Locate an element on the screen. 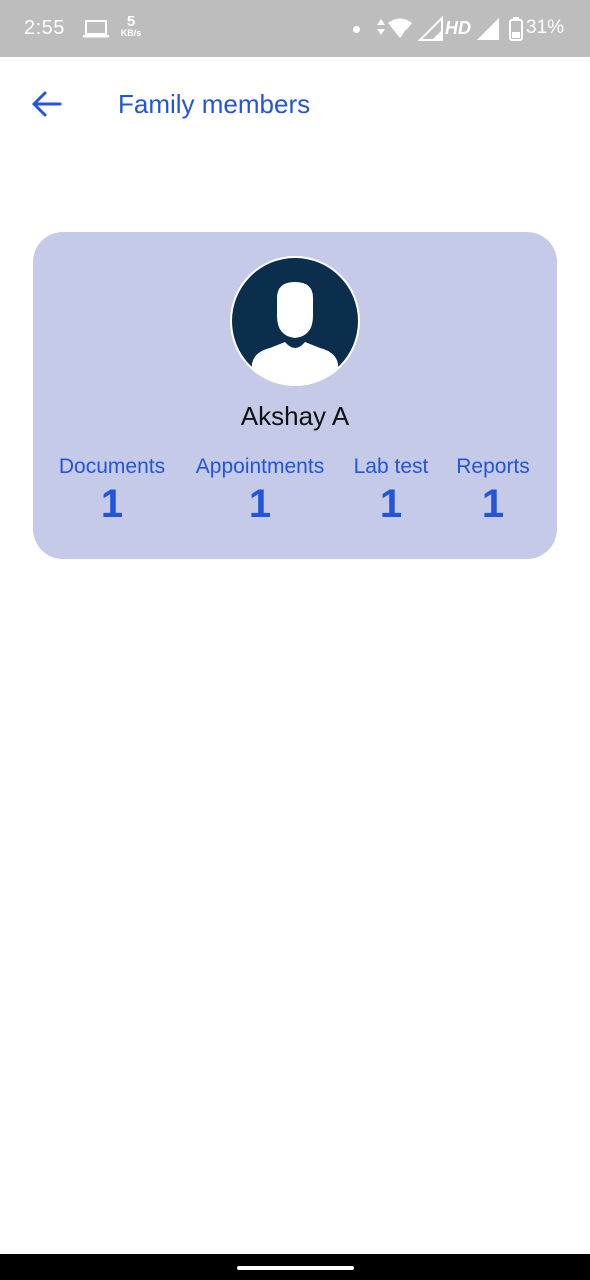 This screenshot has width=590, height=1280. connectivity-icons: 4 is located at coordinates (410, 28).